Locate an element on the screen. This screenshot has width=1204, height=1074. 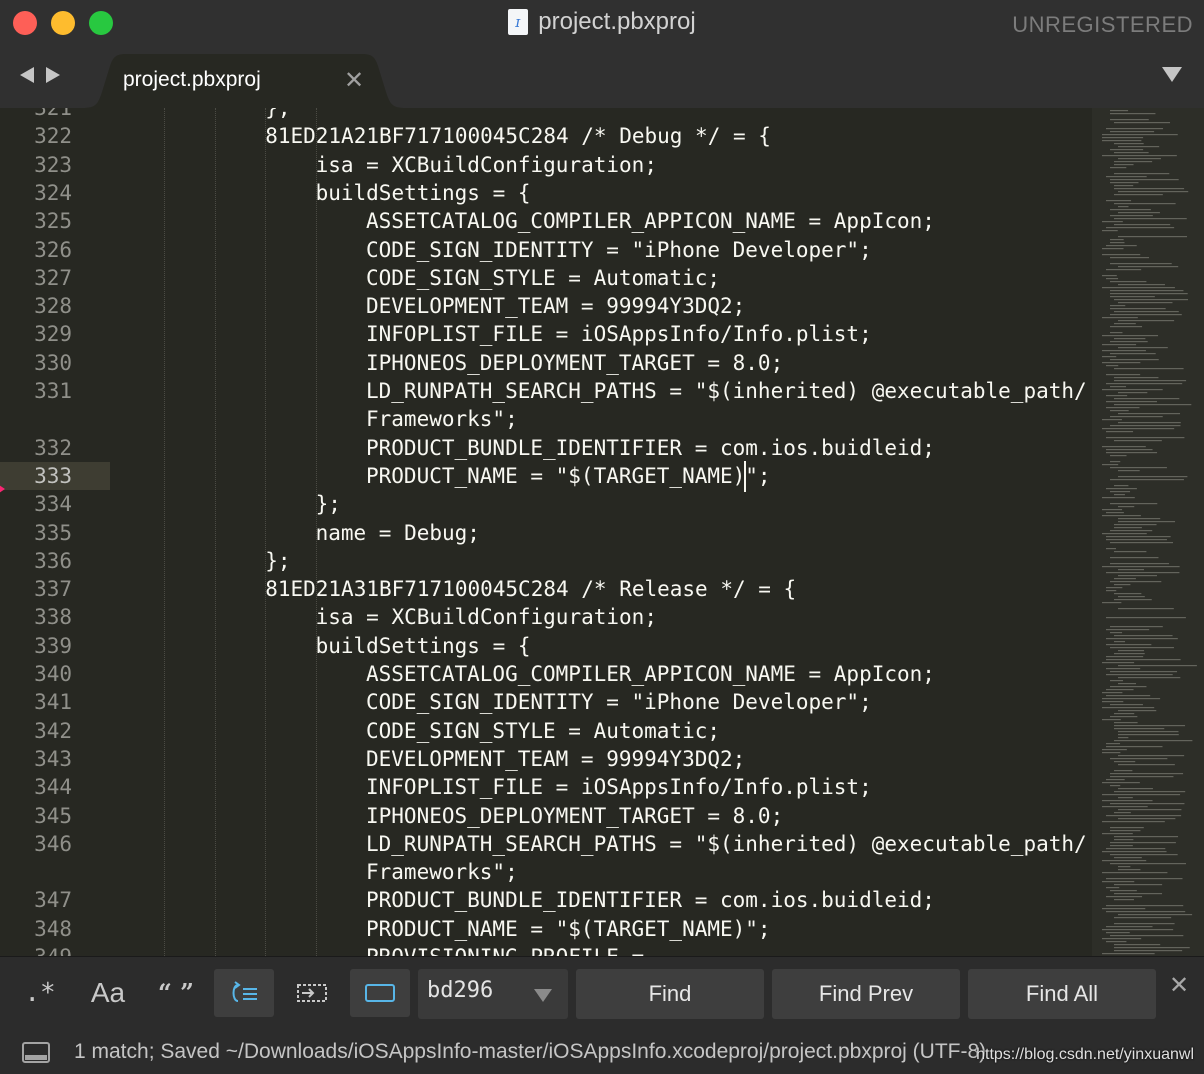
line-number: 344 is located at coordinates (55, 787).